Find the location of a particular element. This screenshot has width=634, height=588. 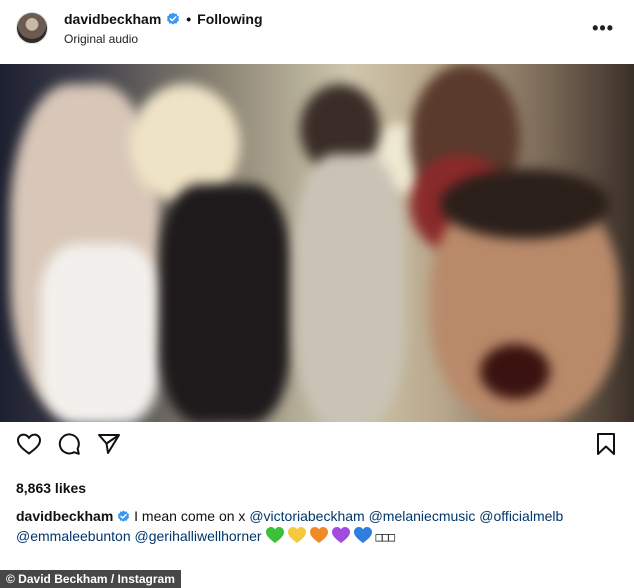

photo-region-dress-white is located at coordinates (100, 333).